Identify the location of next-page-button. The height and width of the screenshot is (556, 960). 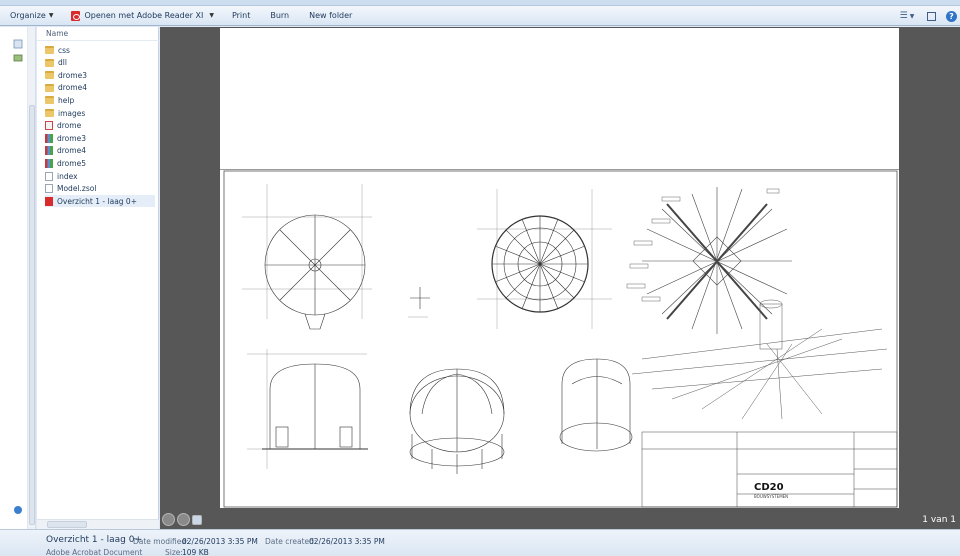
(183, 519).